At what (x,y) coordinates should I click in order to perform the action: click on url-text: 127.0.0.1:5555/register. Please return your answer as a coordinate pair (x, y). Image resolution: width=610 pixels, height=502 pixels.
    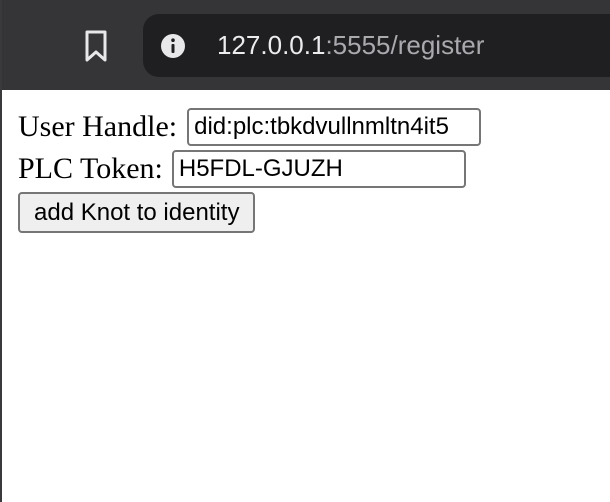
    Looking at the image, I should click on (350, 45).